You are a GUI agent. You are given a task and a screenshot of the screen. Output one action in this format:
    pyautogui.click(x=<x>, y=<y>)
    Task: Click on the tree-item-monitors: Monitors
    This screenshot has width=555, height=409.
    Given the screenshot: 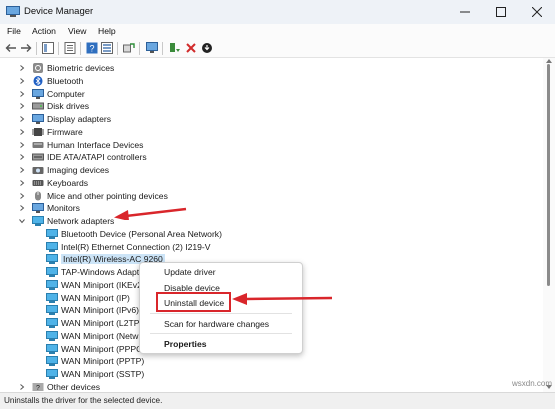 What is the action you would take?
    pyautogui.click(x=49, y=208)
    